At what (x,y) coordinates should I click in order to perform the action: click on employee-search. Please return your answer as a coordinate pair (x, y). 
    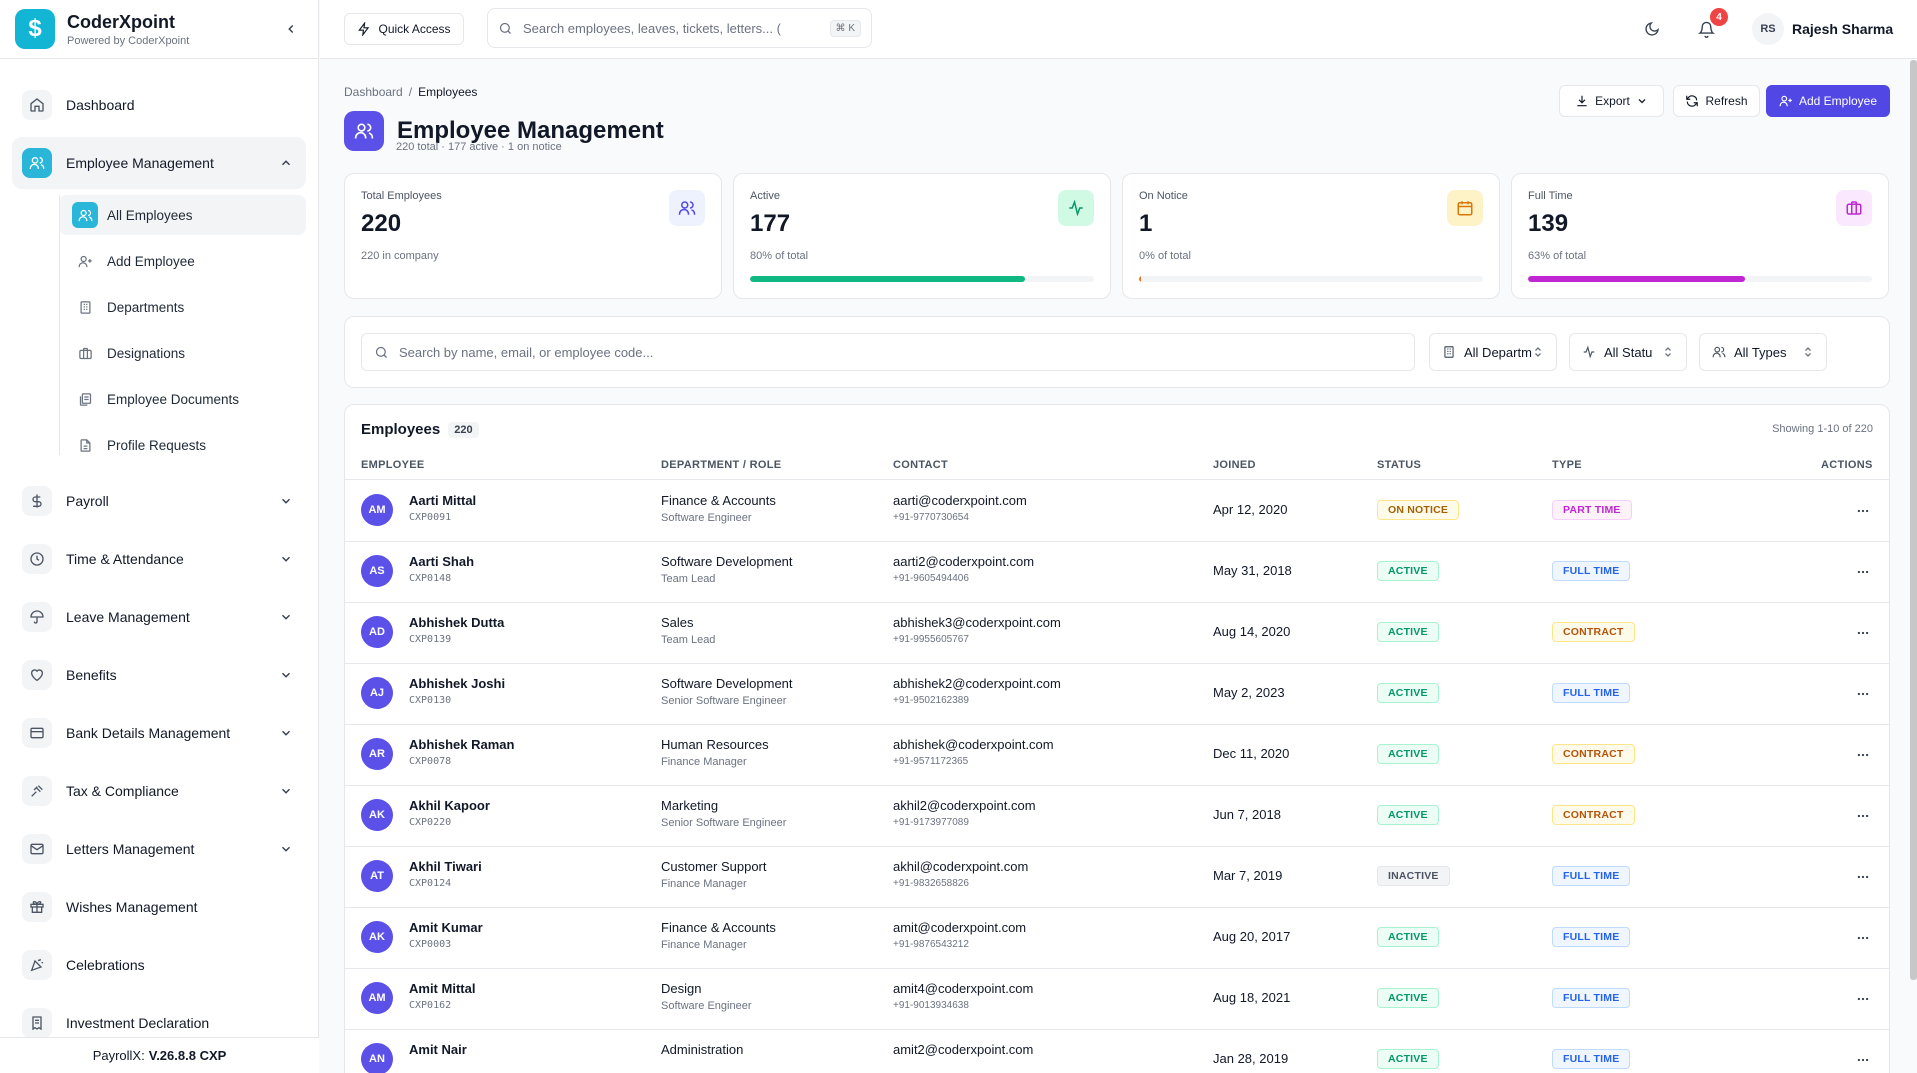
    Looking at the image, I should click on (888, 352).